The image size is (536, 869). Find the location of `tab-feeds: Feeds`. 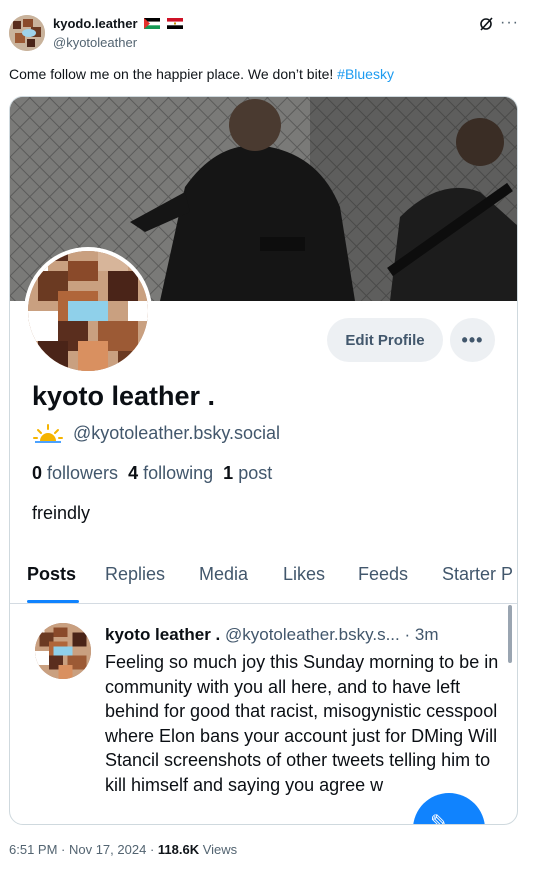

tab-feeds: Feeds is located at coordinates (383, 574).